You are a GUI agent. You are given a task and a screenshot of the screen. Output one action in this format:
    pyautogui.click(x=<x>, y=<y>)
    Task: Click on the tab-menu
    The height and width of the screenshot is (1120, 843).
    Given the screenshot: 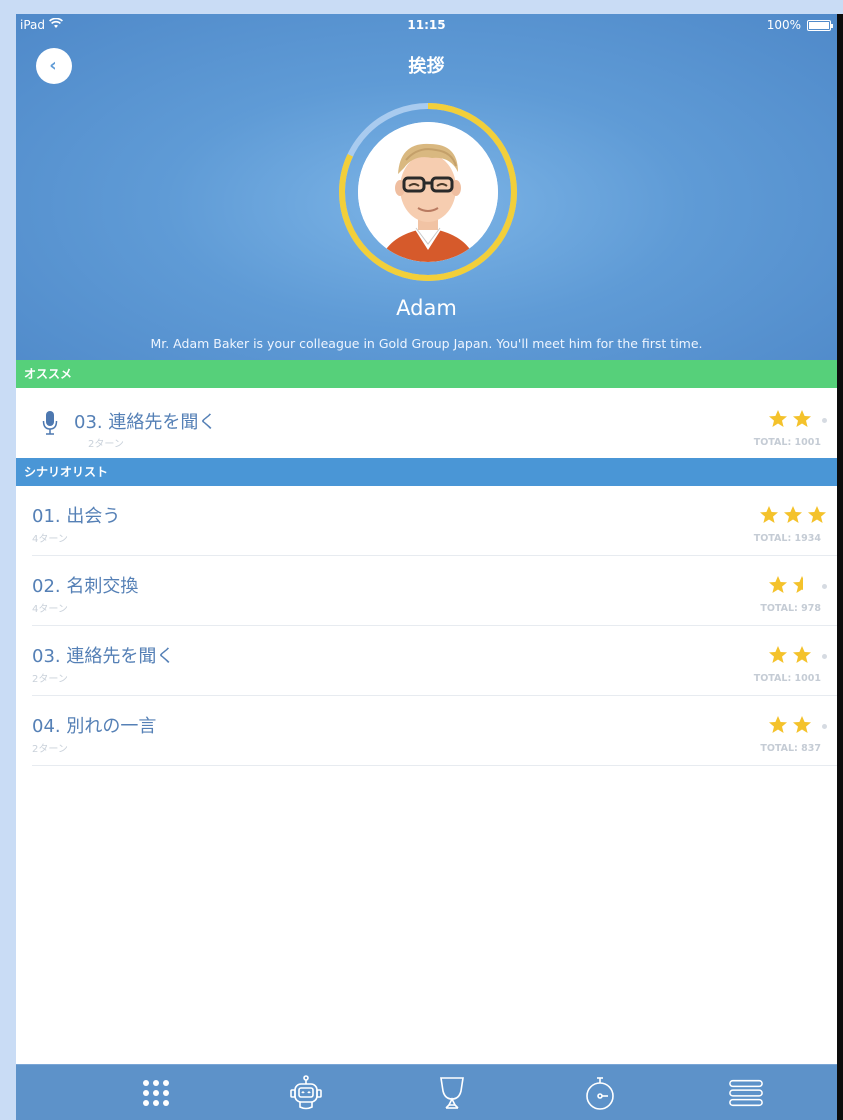 What is the action you would take?
    pyautogui.click(x=746, y=1093)
    